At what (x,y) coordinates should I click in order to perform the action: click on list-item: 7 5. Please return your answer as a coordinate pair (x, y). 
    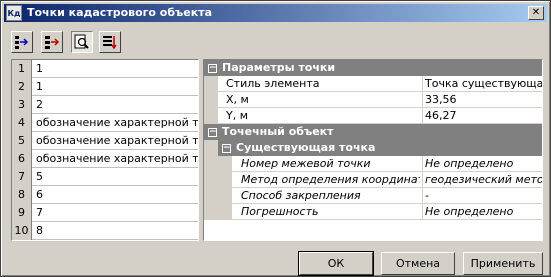
    Looking at the image, I should click on (105, 177).